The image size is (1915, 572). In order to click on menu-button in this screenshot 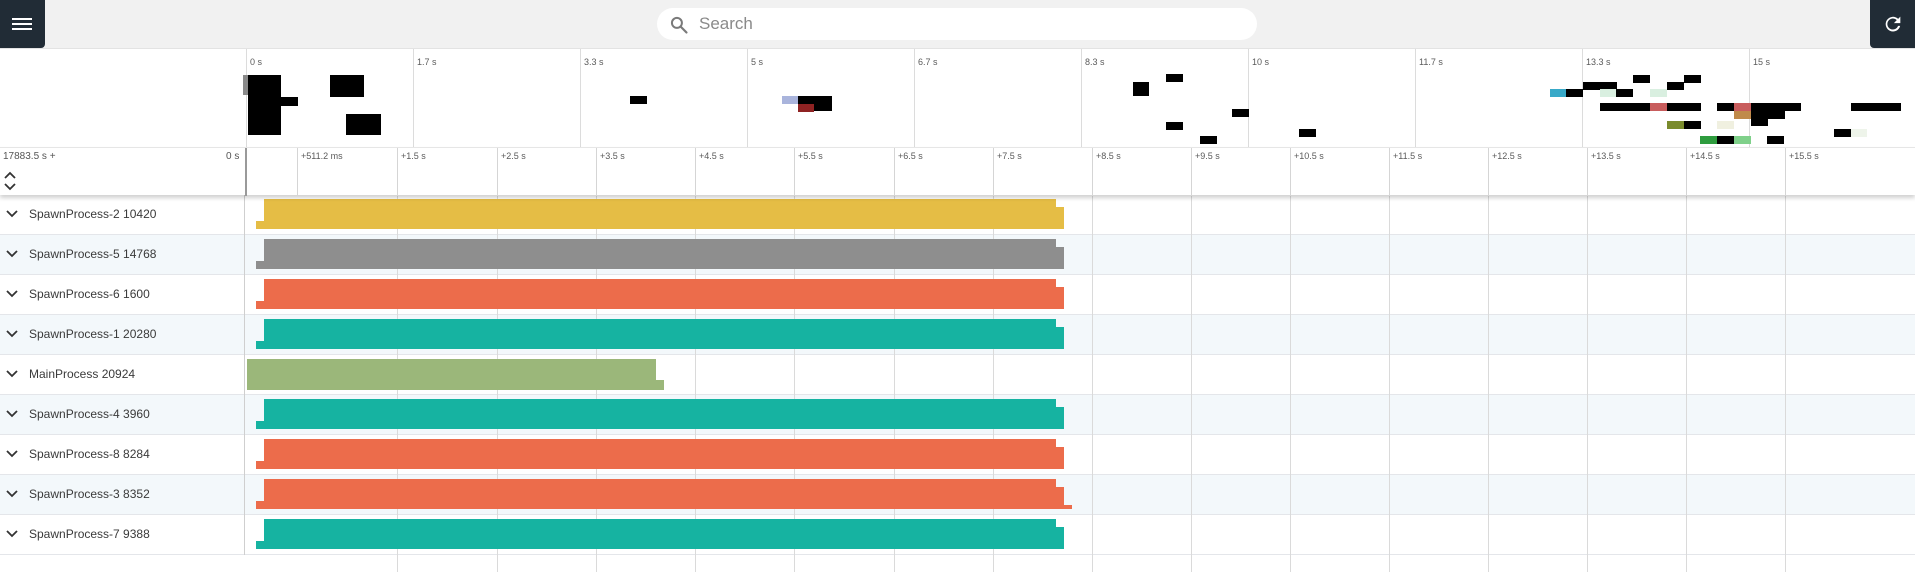, I will do `click(22, 24)`.